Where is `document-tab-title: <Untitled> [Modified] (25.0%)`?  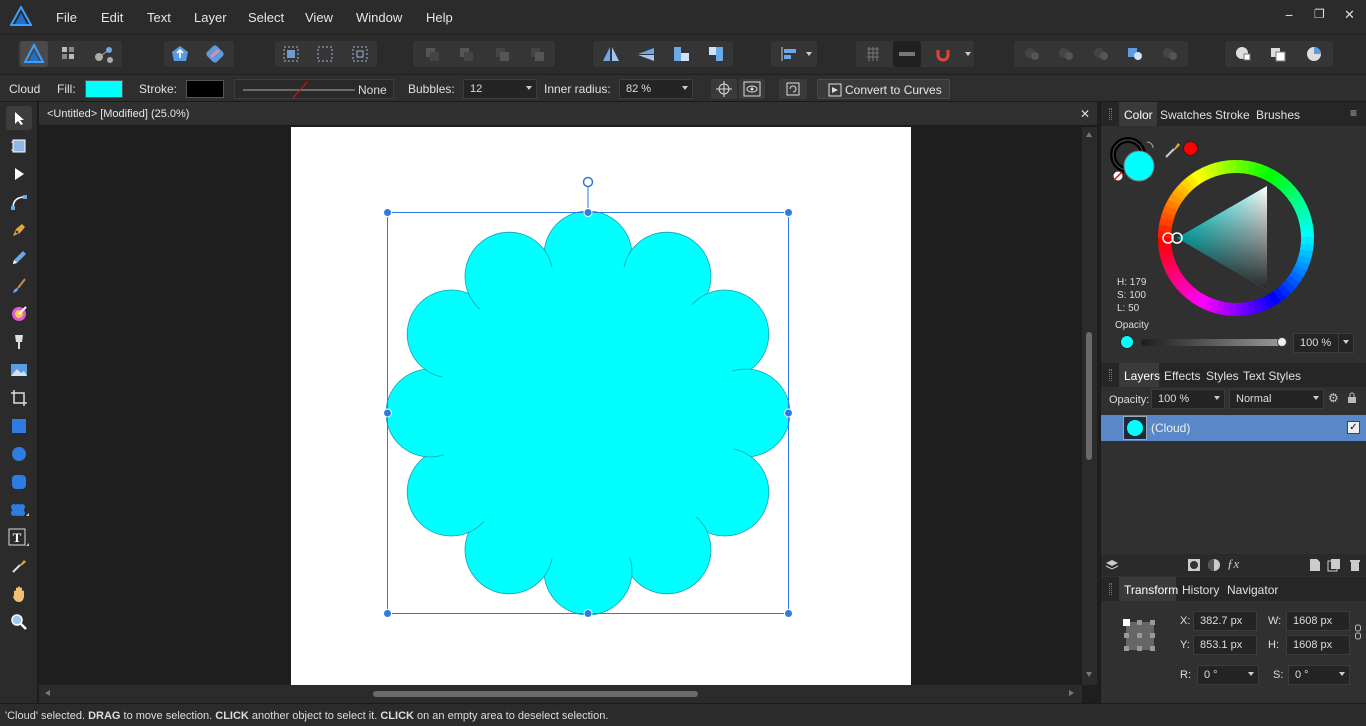
document-tab-title: <Untitled> [Modified] (25.0%) is located at coordinates (118, 114).